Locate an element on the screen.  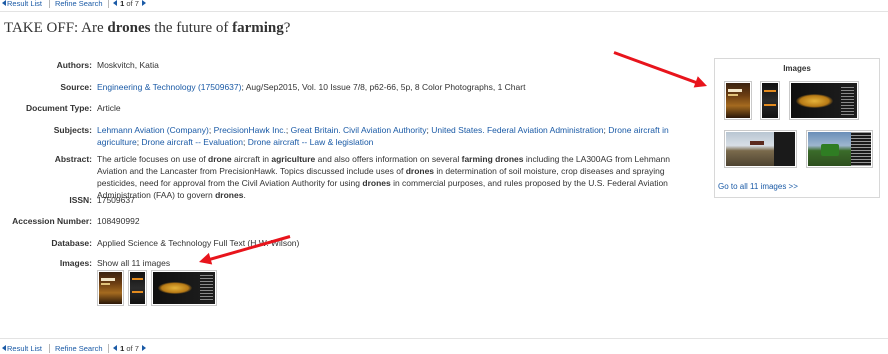
abstract-label: Abstract: is located at coordinates (73, 159).